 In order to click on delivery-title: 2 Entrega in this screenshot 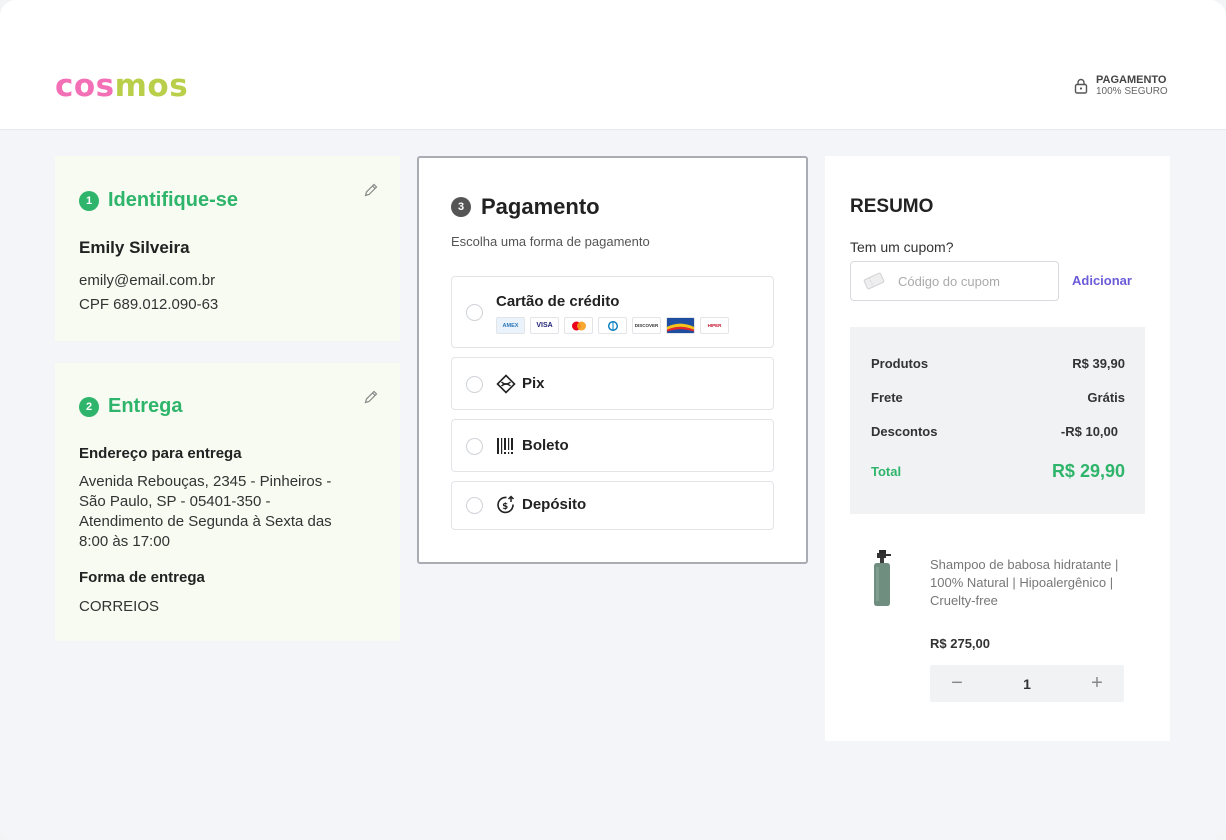, I will do `click(130, 406)`.